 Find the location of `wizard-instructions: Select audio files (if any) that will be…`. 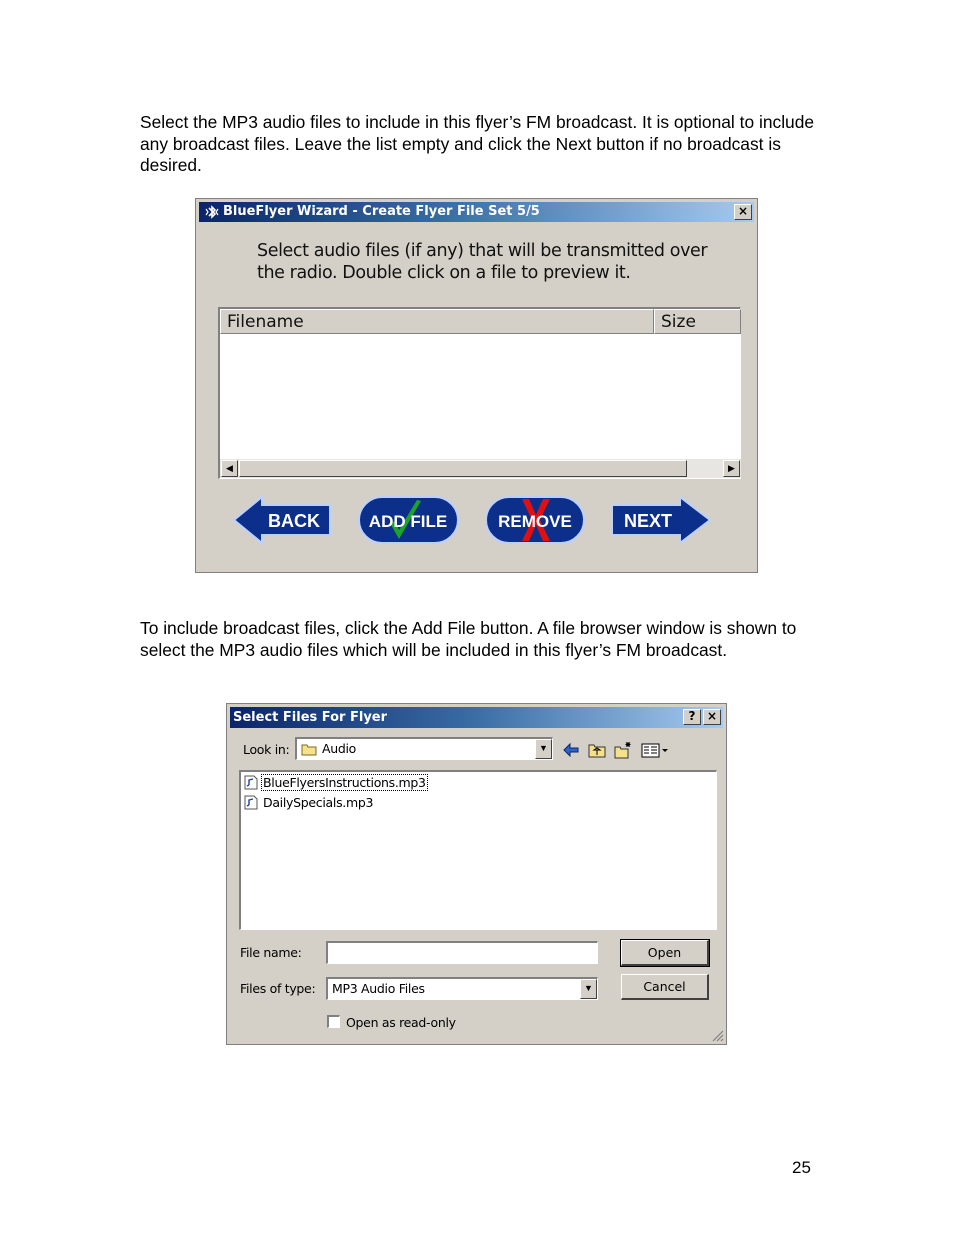

wizard-instructions: Select audio files (if any) that will be… is located at coordinates (492, 262).